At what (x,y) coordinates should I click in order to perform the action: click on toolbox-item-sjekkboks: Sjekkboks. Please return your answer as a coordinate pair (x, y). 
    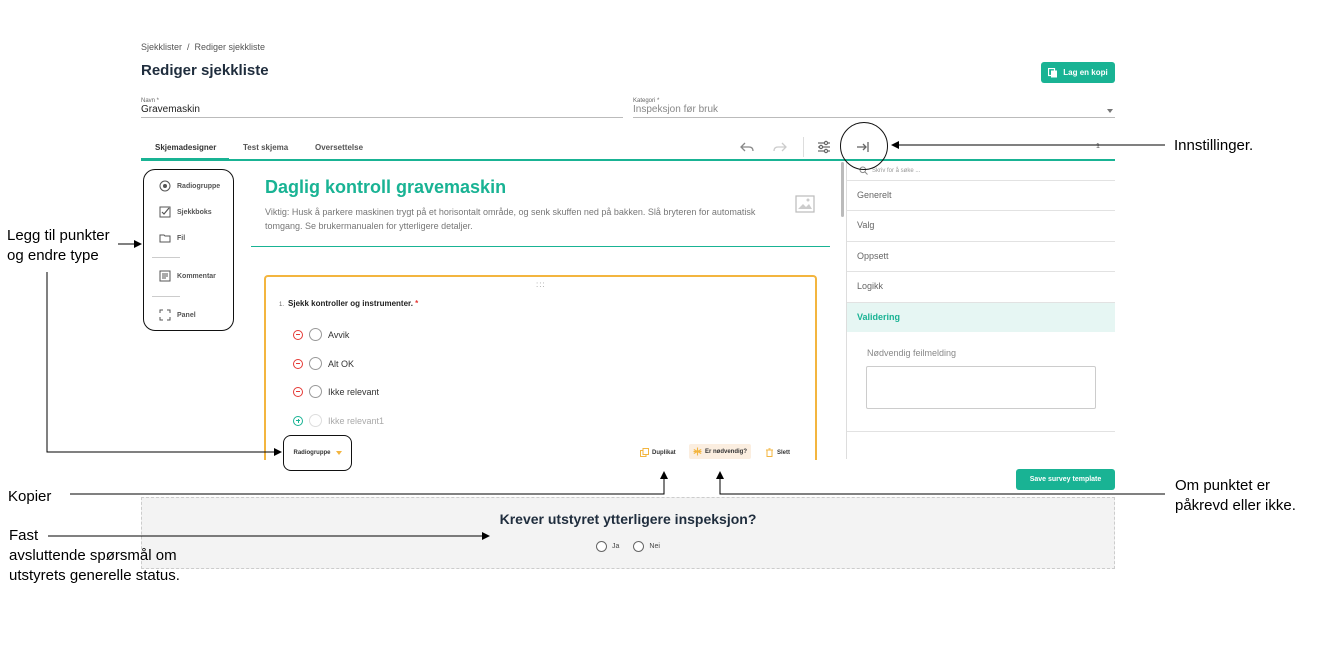
    Looking at the image, I should click on (185, 212).